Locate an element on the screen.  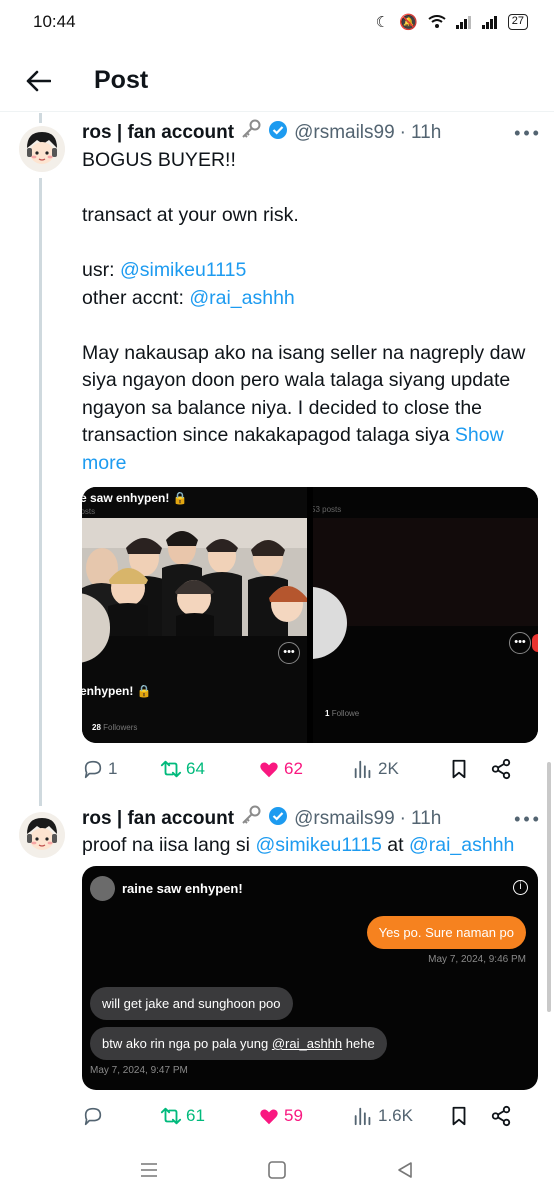
tweet-actions: 1 64 62 2K is located at coordinates (306, 769).